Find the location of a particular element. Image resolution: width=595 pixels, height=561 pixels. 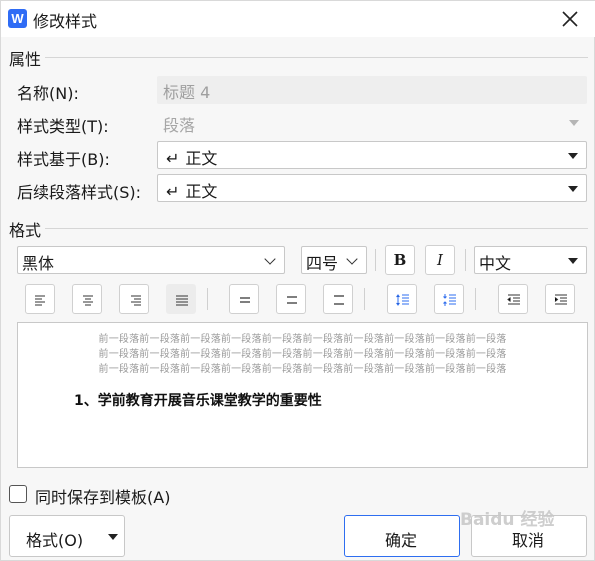

font-size-select: 四号 is located at coordinates (334, 260).